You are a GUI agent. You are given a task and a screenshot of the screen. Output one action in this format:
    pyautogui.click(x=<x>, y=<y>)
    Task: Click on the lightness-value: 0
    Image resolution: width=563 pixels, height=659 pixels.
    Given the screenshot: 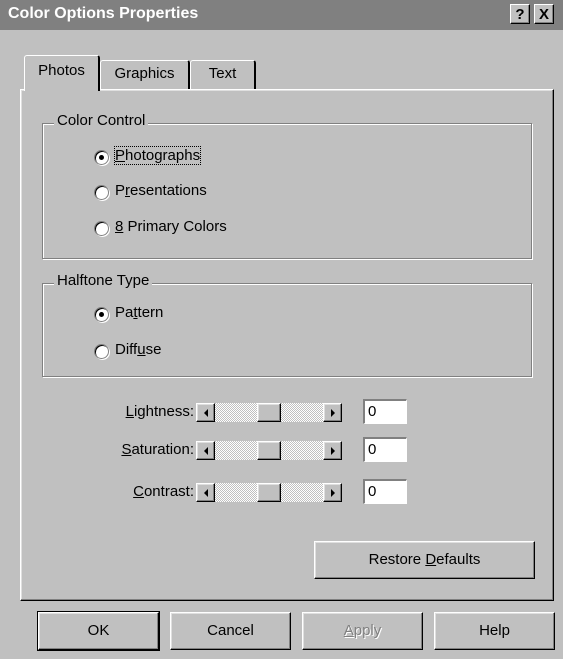 What is the action you would take?
    pyautogui.click(x=385, y=411)
    